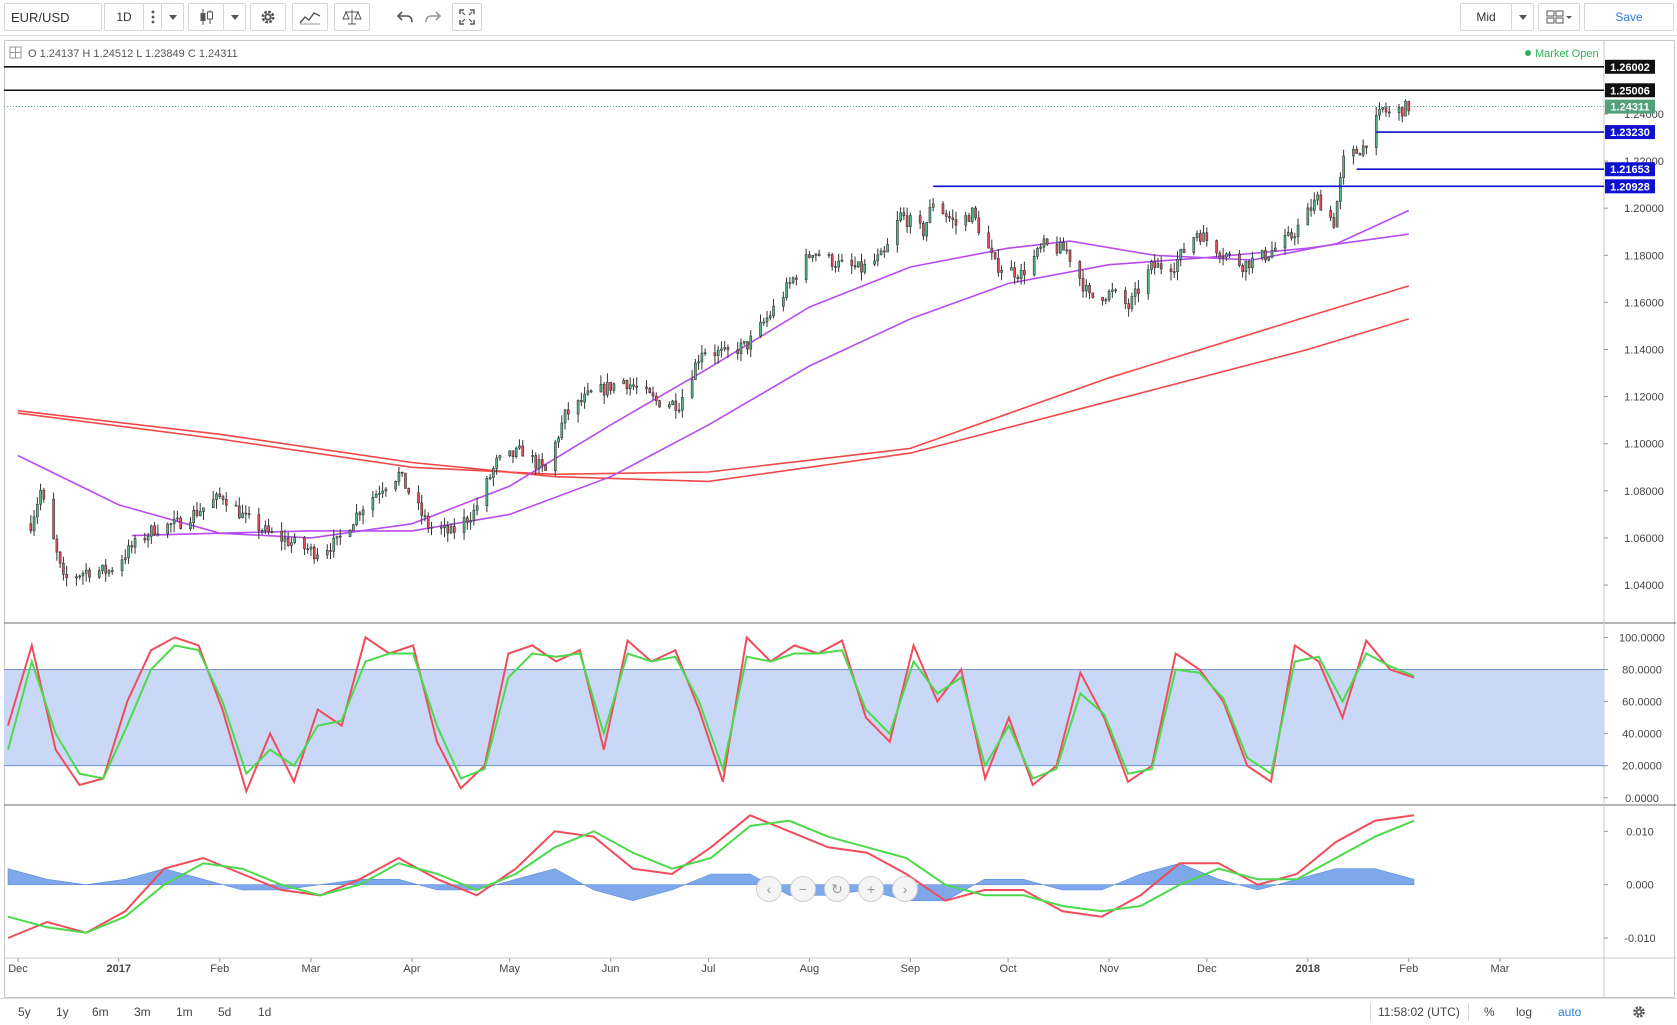  What do you see at coordinates (1629, 17) in the screenshot?
I see `save-button: Save` at bounding box center [1629, 17].